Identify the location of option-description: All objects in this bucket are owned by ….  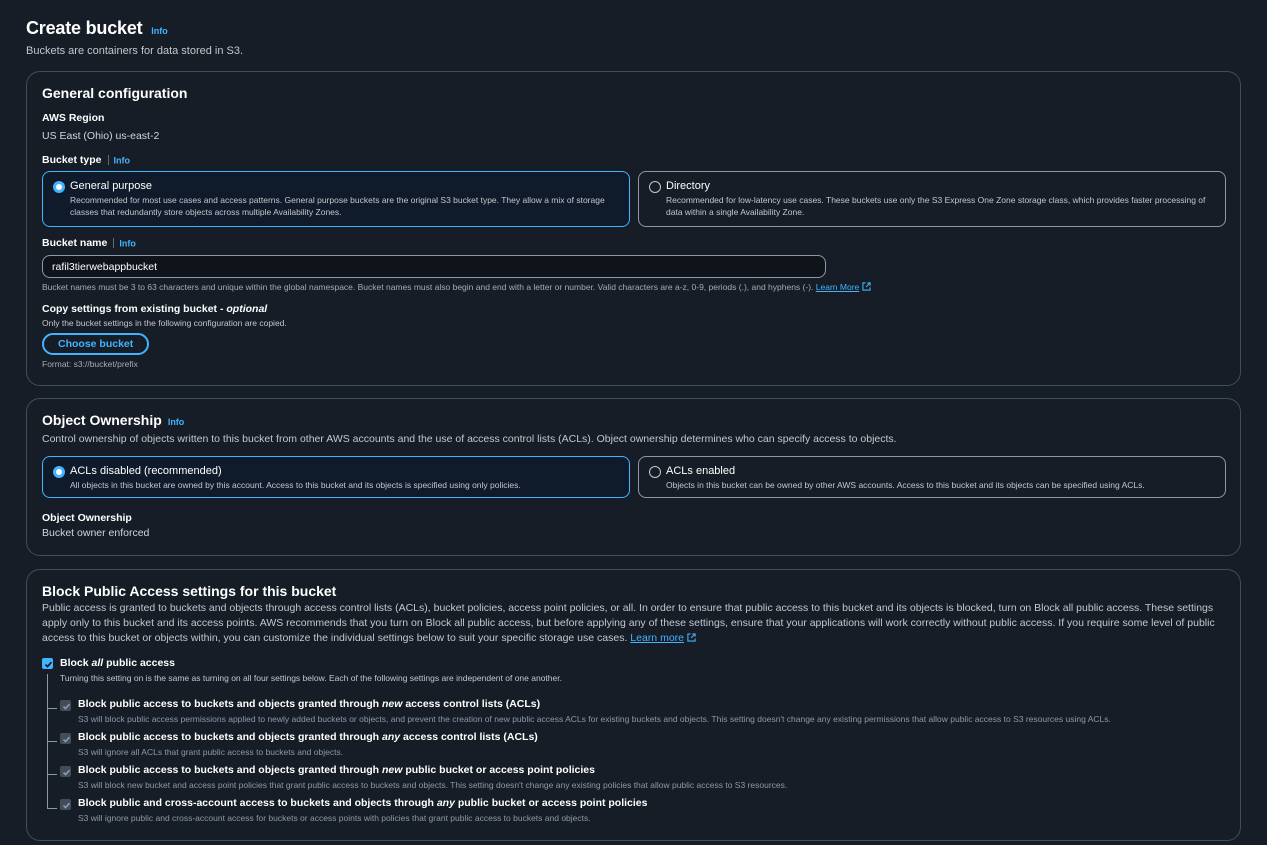
(295, 485).